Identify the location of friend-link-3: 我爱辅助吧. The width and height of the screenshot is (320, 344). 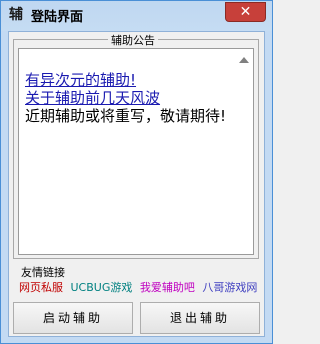
(167, 287).